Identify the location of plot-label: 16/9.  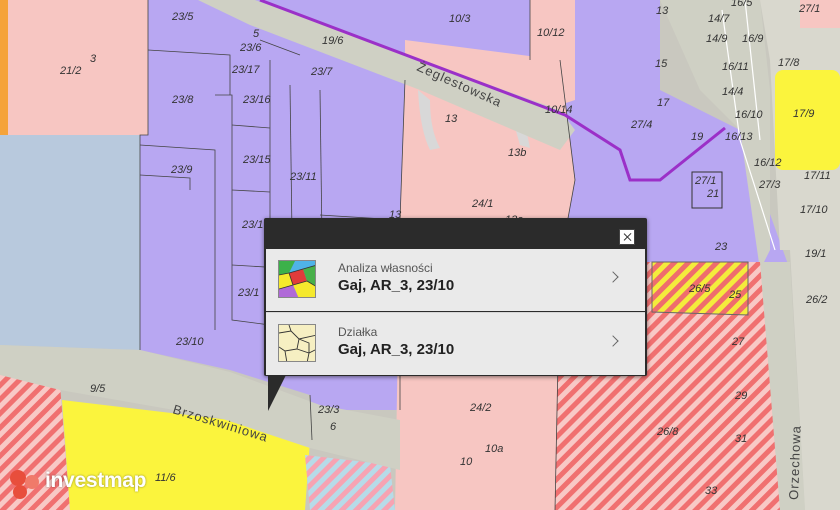
(752, 39).